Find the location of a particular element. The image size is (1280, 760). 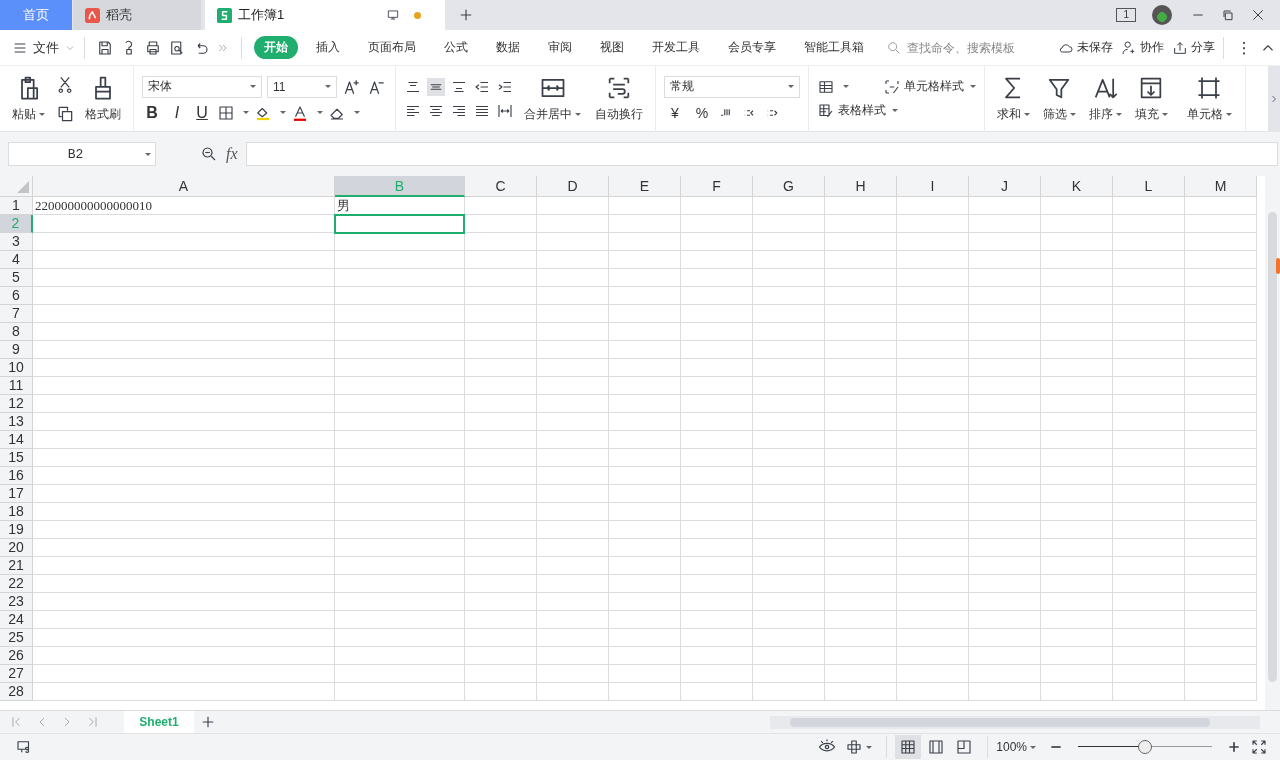

number-format-dropdown: 常规 is located at coordinates (732, 86).